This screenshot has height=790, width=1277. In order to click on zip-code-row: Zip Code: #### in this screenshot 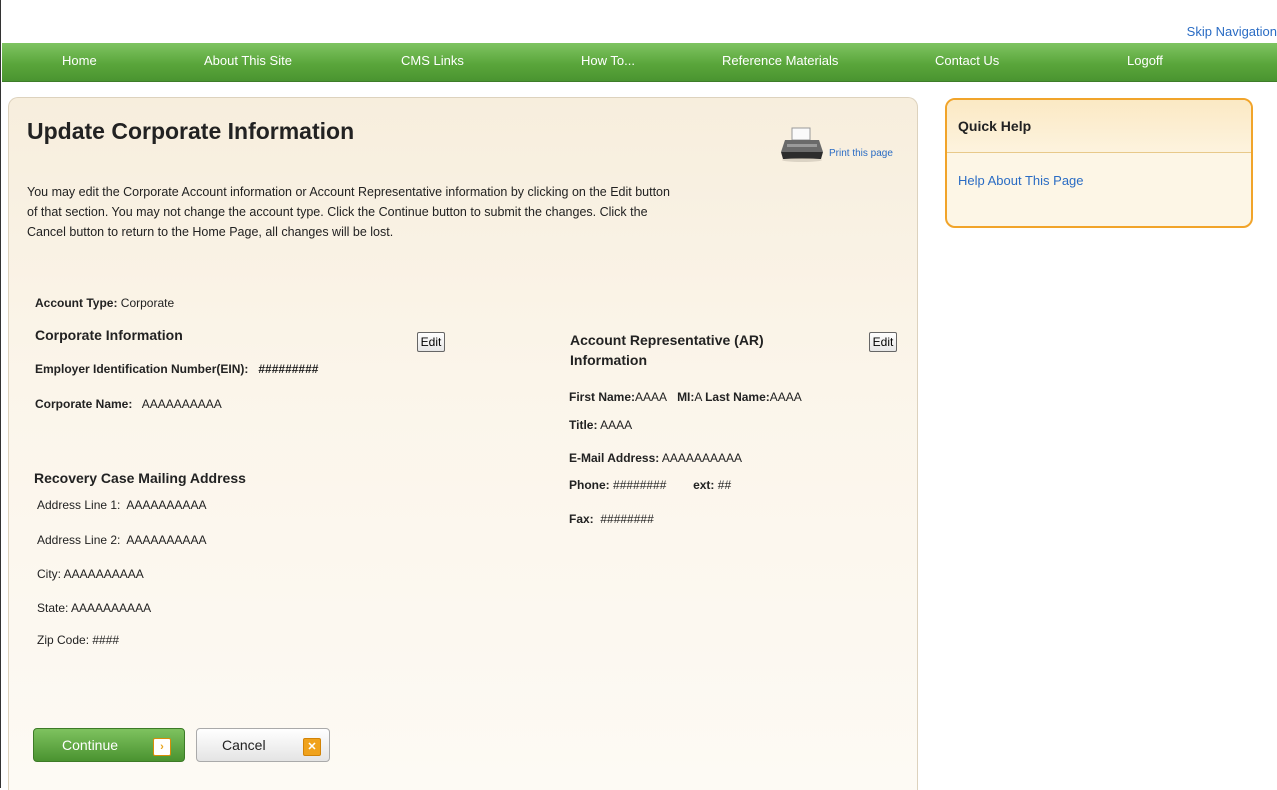, I will do `click(78, 640)`.